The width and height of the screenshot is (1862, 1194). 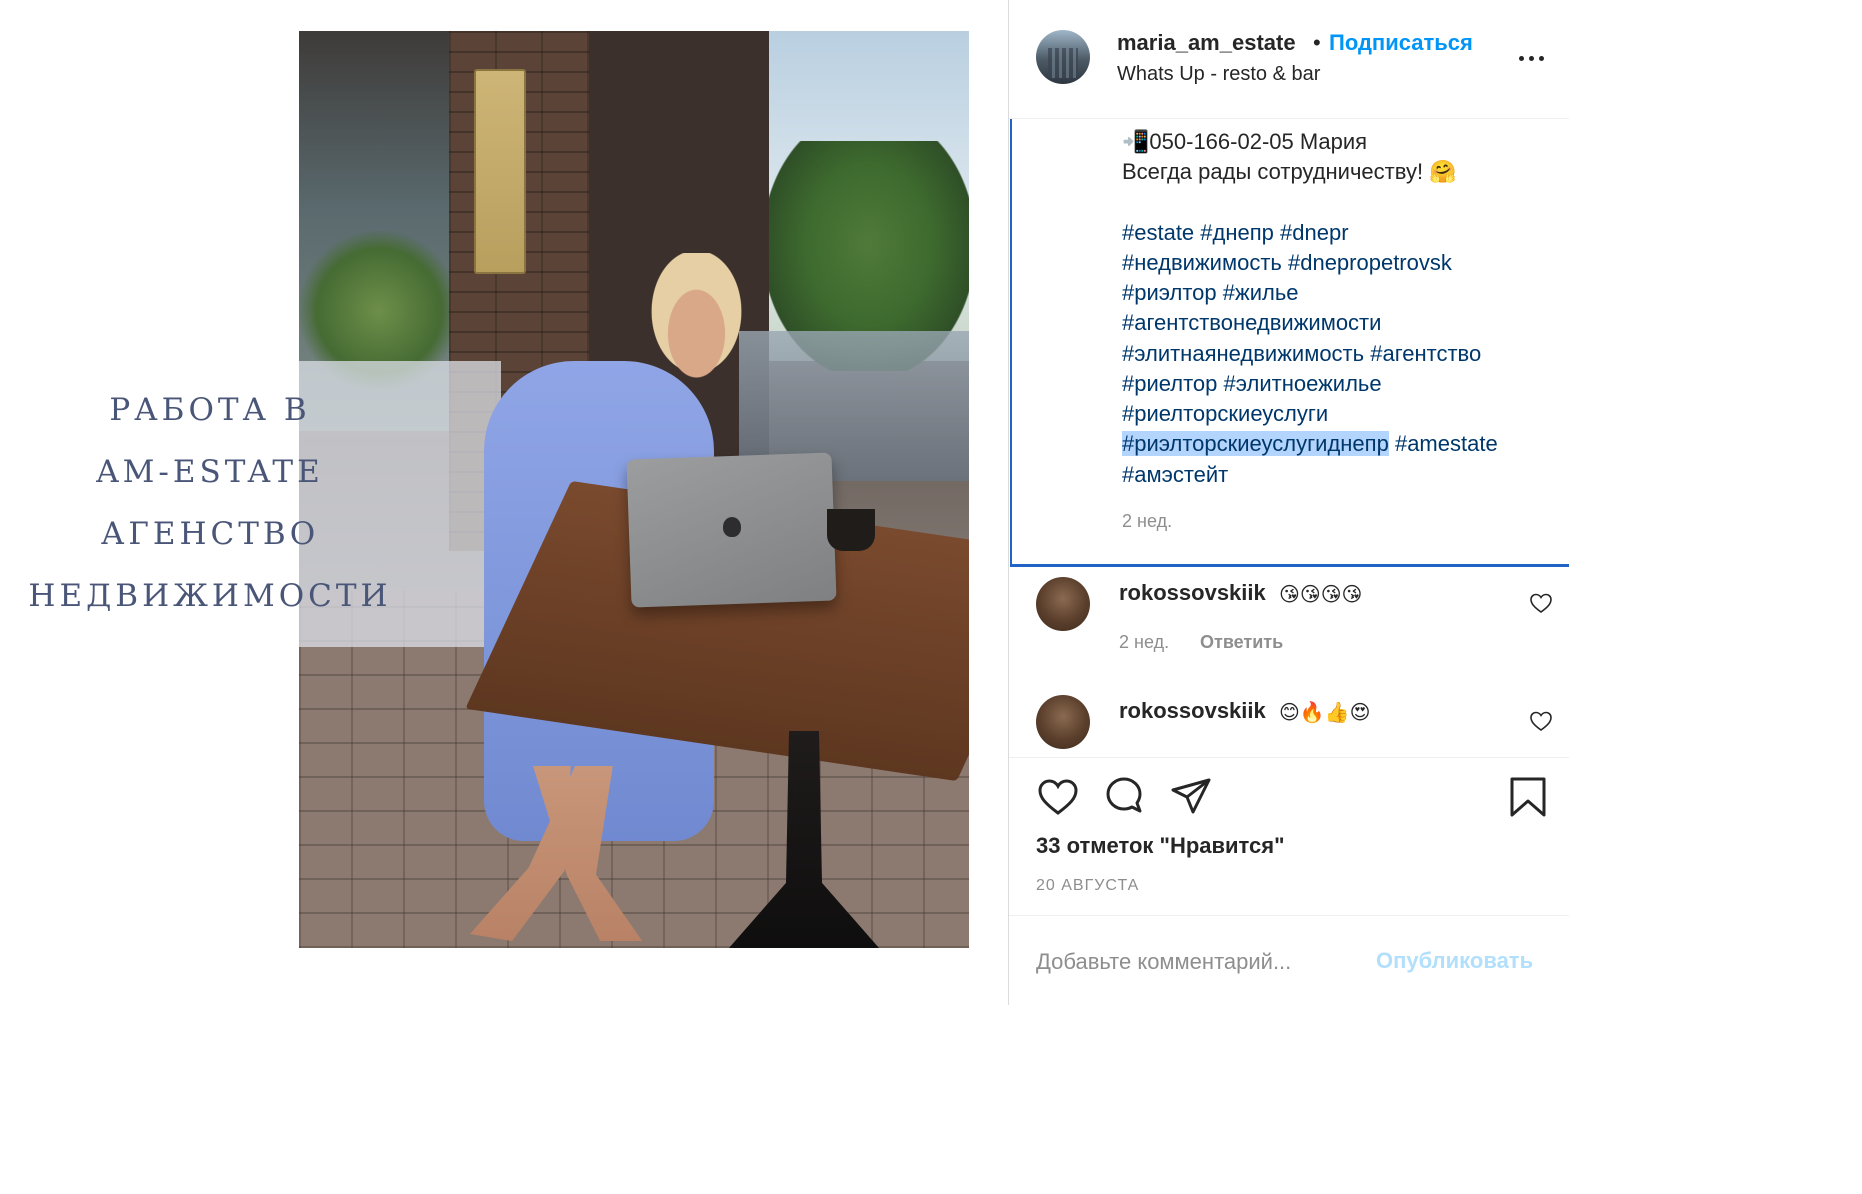 I want to click on hashtag-line: #агентствонедвижимости, so click(x=1251, y=323).